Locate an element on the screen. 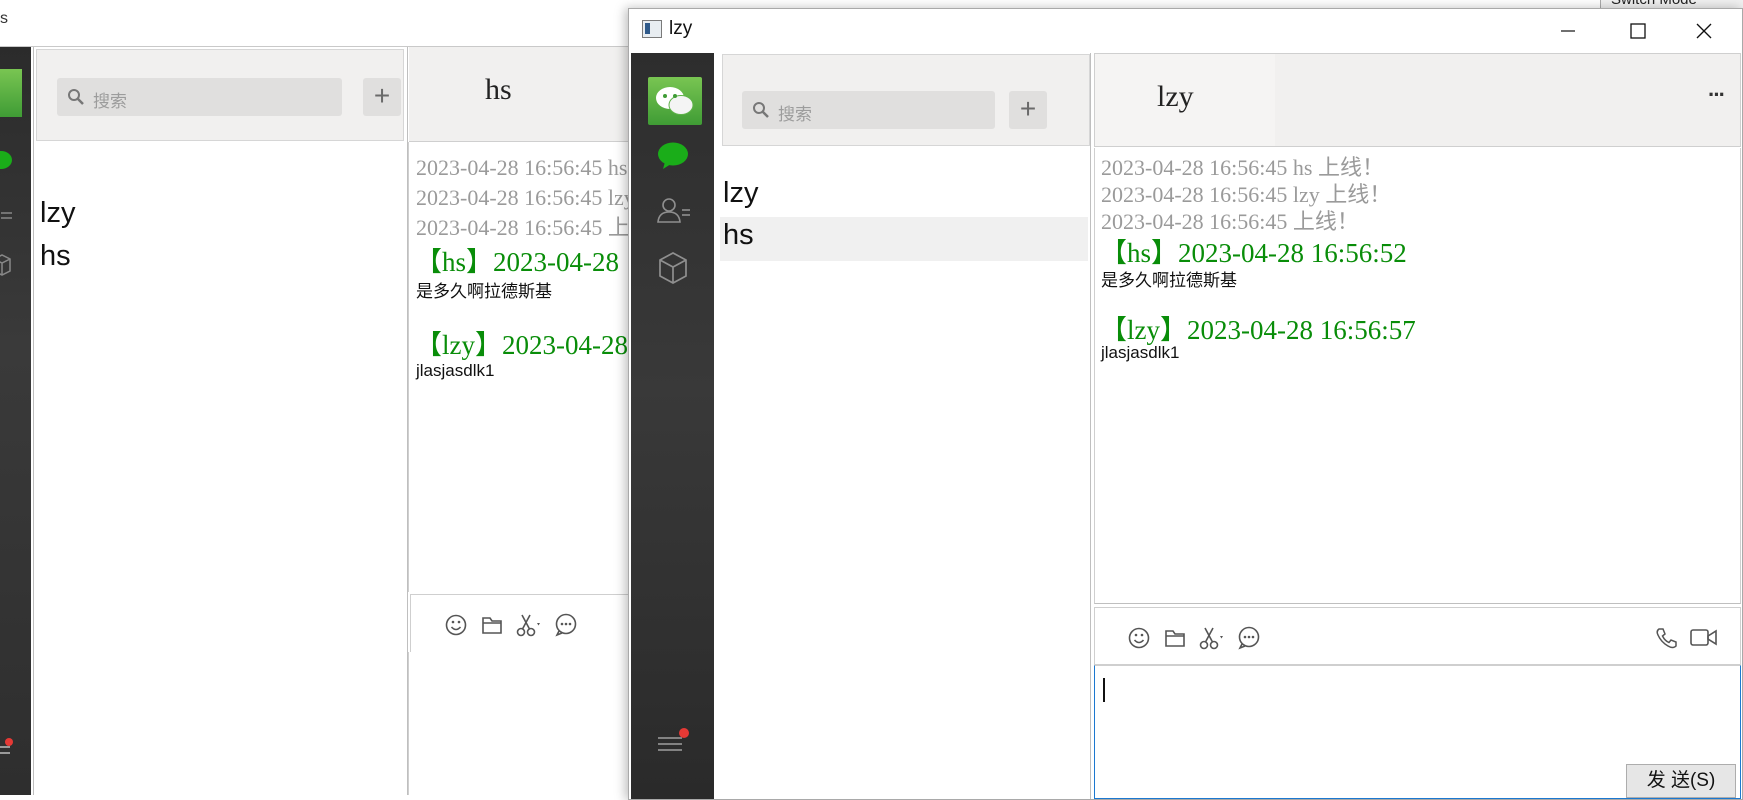 This screenshot has height=800, width=1743. minimize-button is located at coordinates (1568, 30).